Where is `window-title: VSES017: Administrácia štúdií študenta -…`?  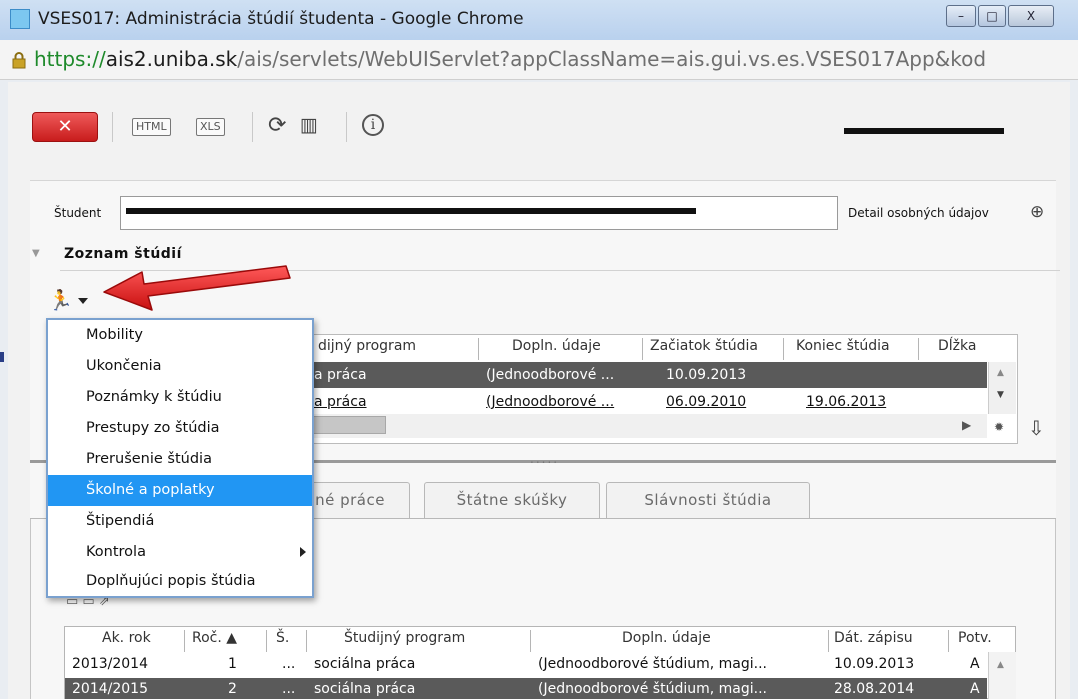
window-title: VSES017: Administrácia štúdií študenta -… is located at coordinates (281, 19).